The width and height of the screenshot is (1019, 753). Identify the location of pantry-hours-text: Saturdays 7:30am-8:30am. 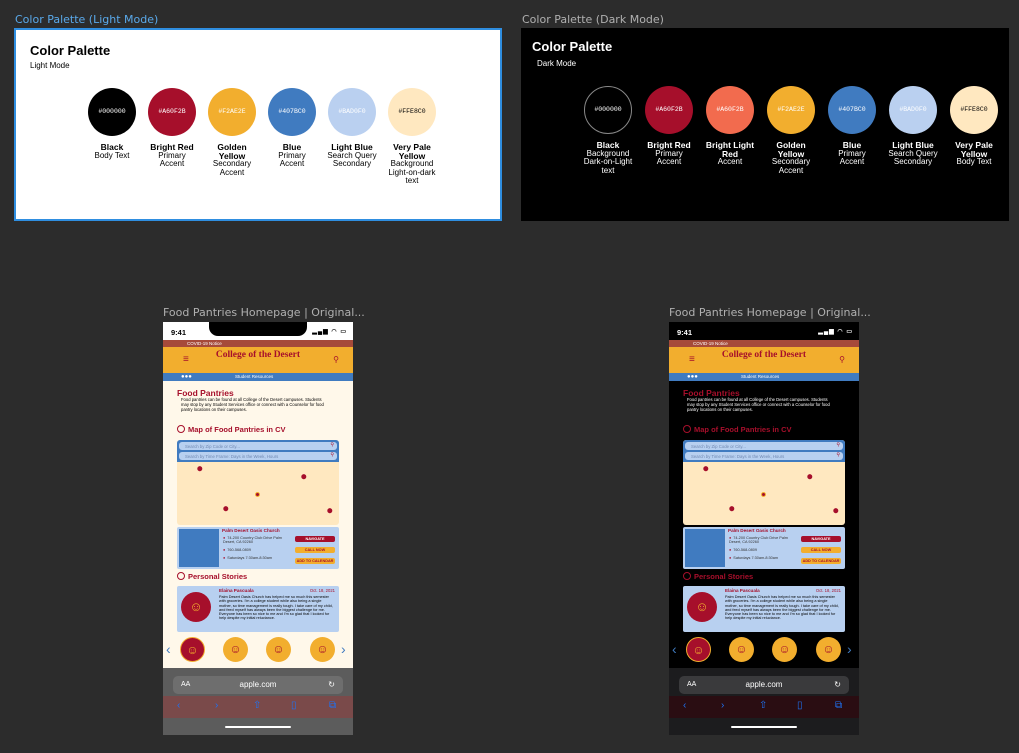
(250, 558).